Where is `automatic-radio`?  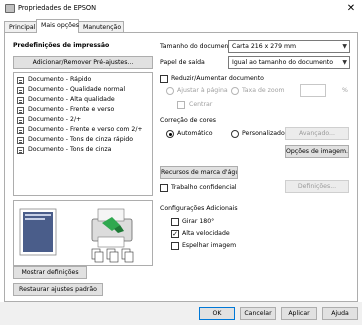 automatic-radio is located at coordinates (170, 134).